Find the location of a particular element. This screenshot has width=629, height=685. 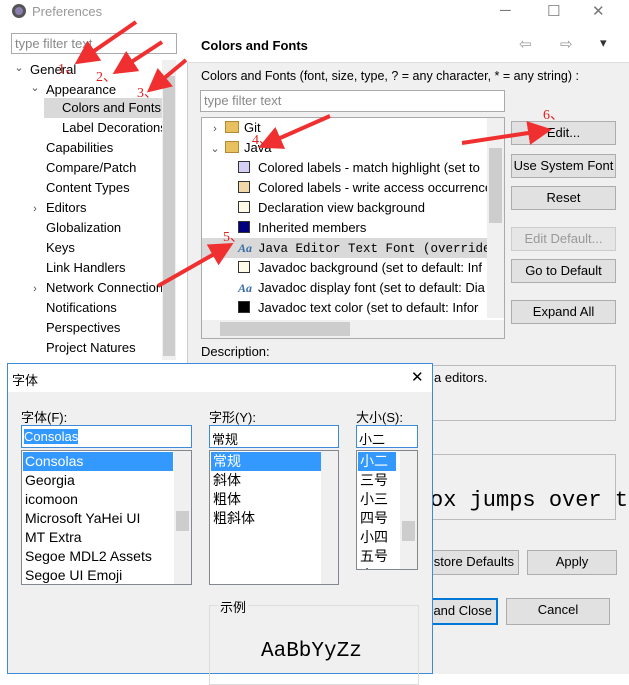

annotation-4: 4、 is located at coordinates (262, 140).